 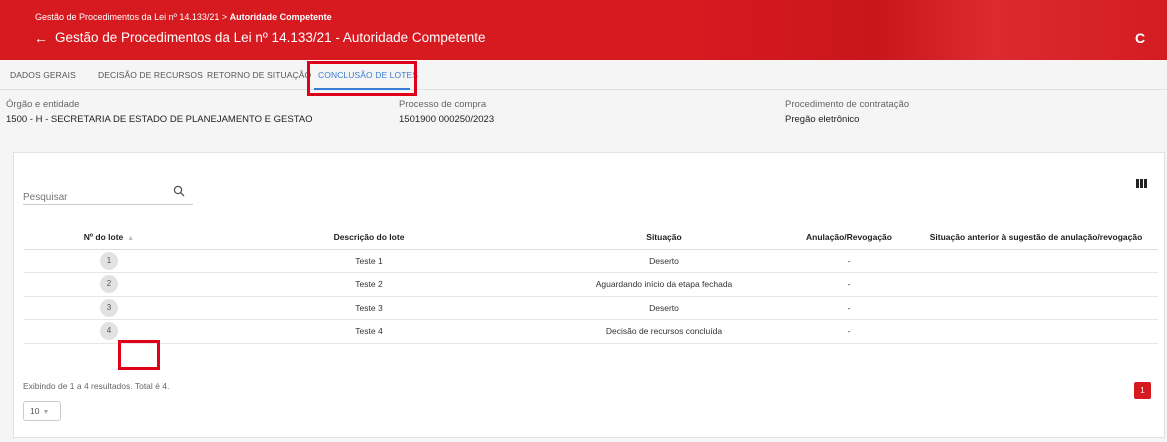 I want to click on col-header-descricao: Descrição do lote, so click(x=369, y=237).